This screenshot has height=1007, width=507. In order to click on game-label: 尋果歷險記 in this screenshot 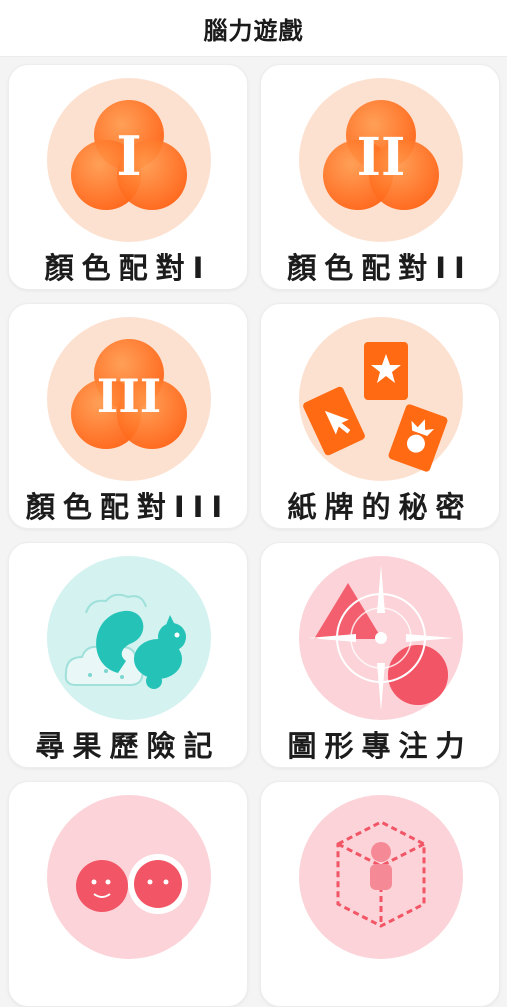, I will do `click(128, 746)`.